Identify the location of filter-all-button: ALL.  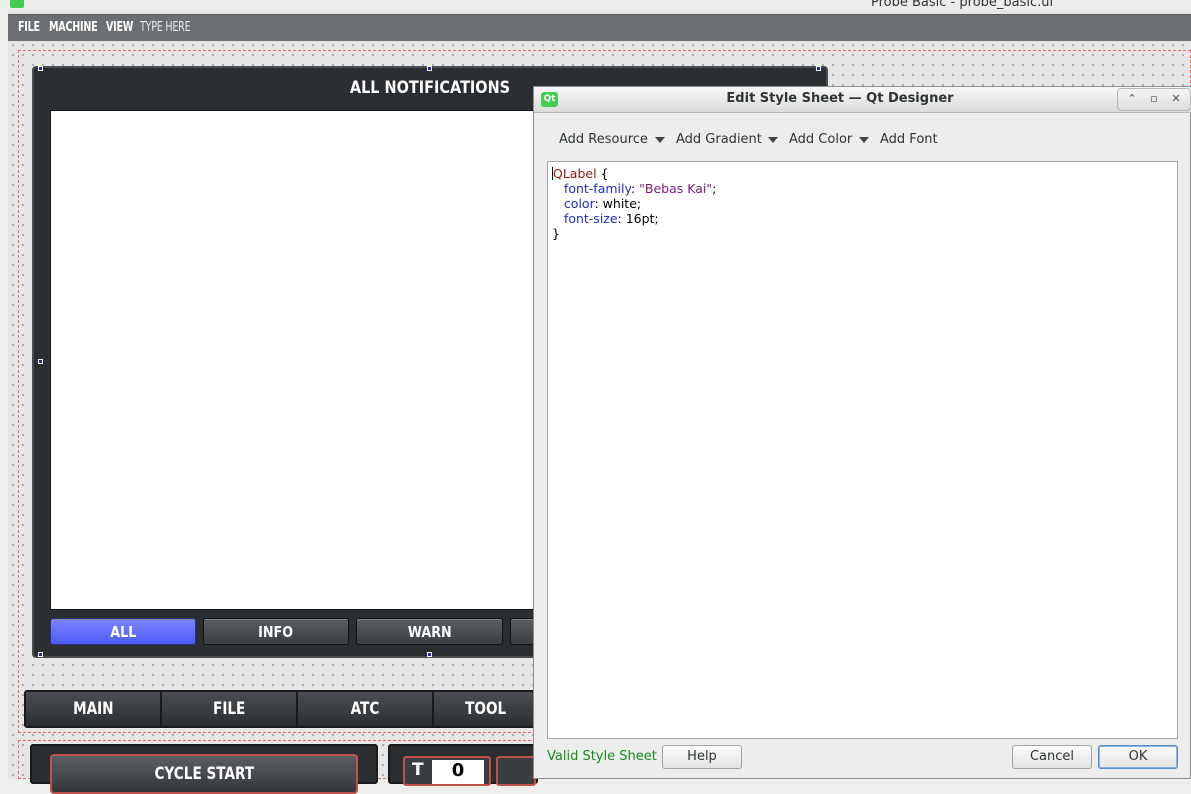
(123, 631).